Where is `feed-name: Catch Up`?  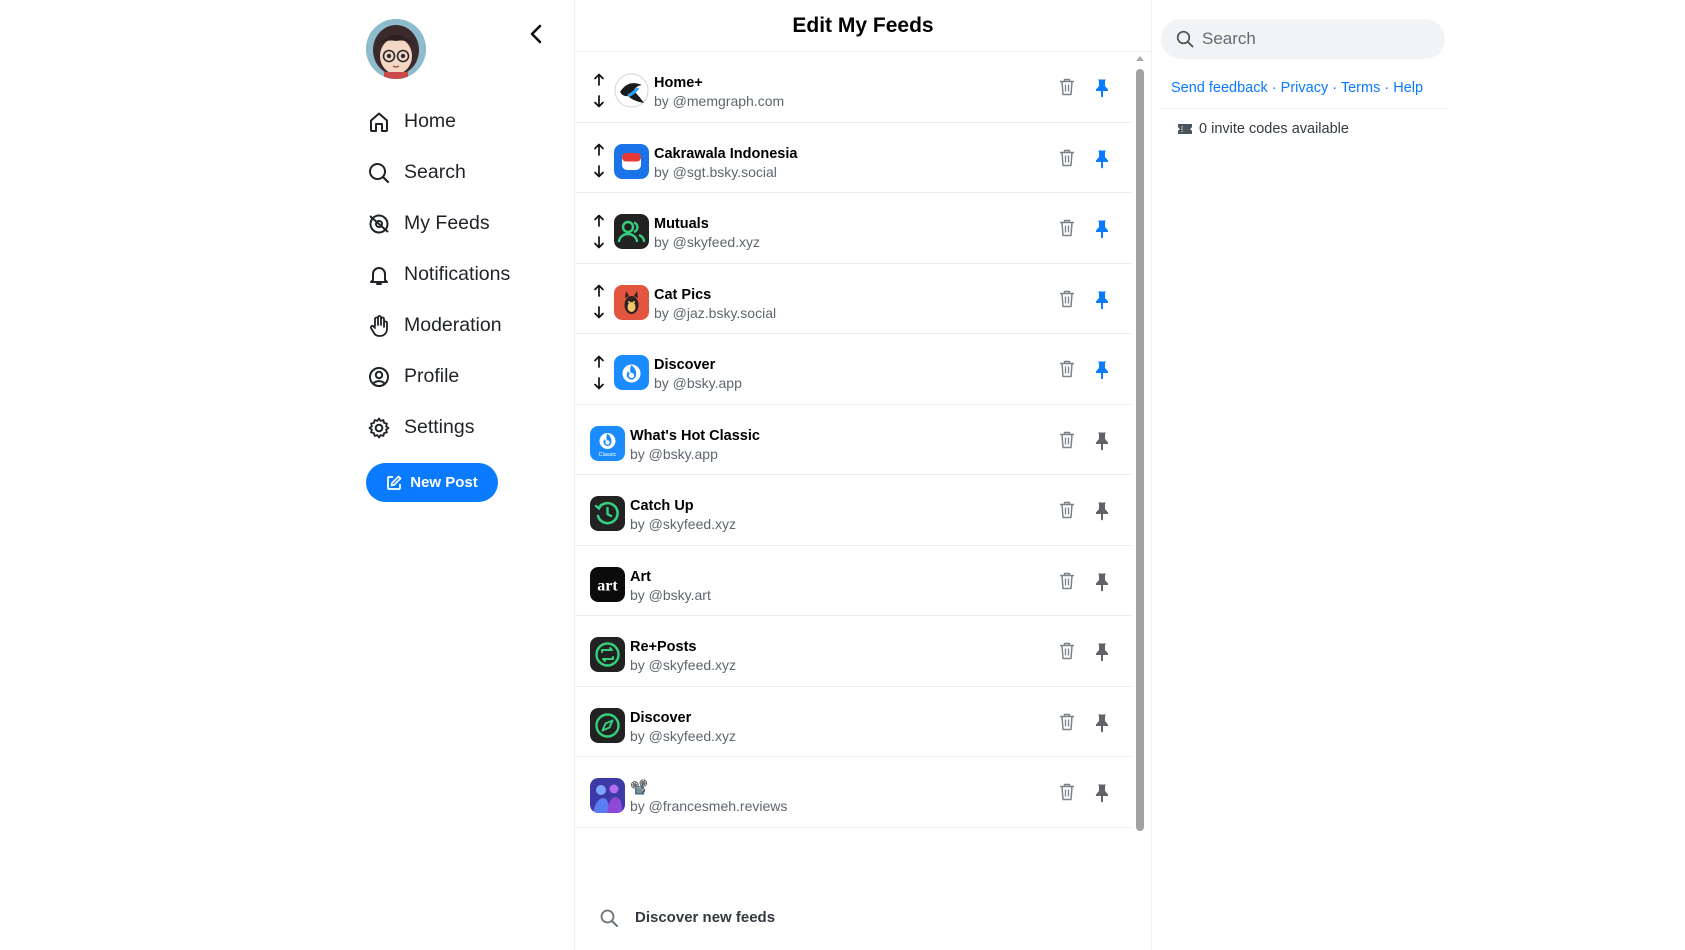
feed-name: Catch Up is located at coordinates (662, 506).